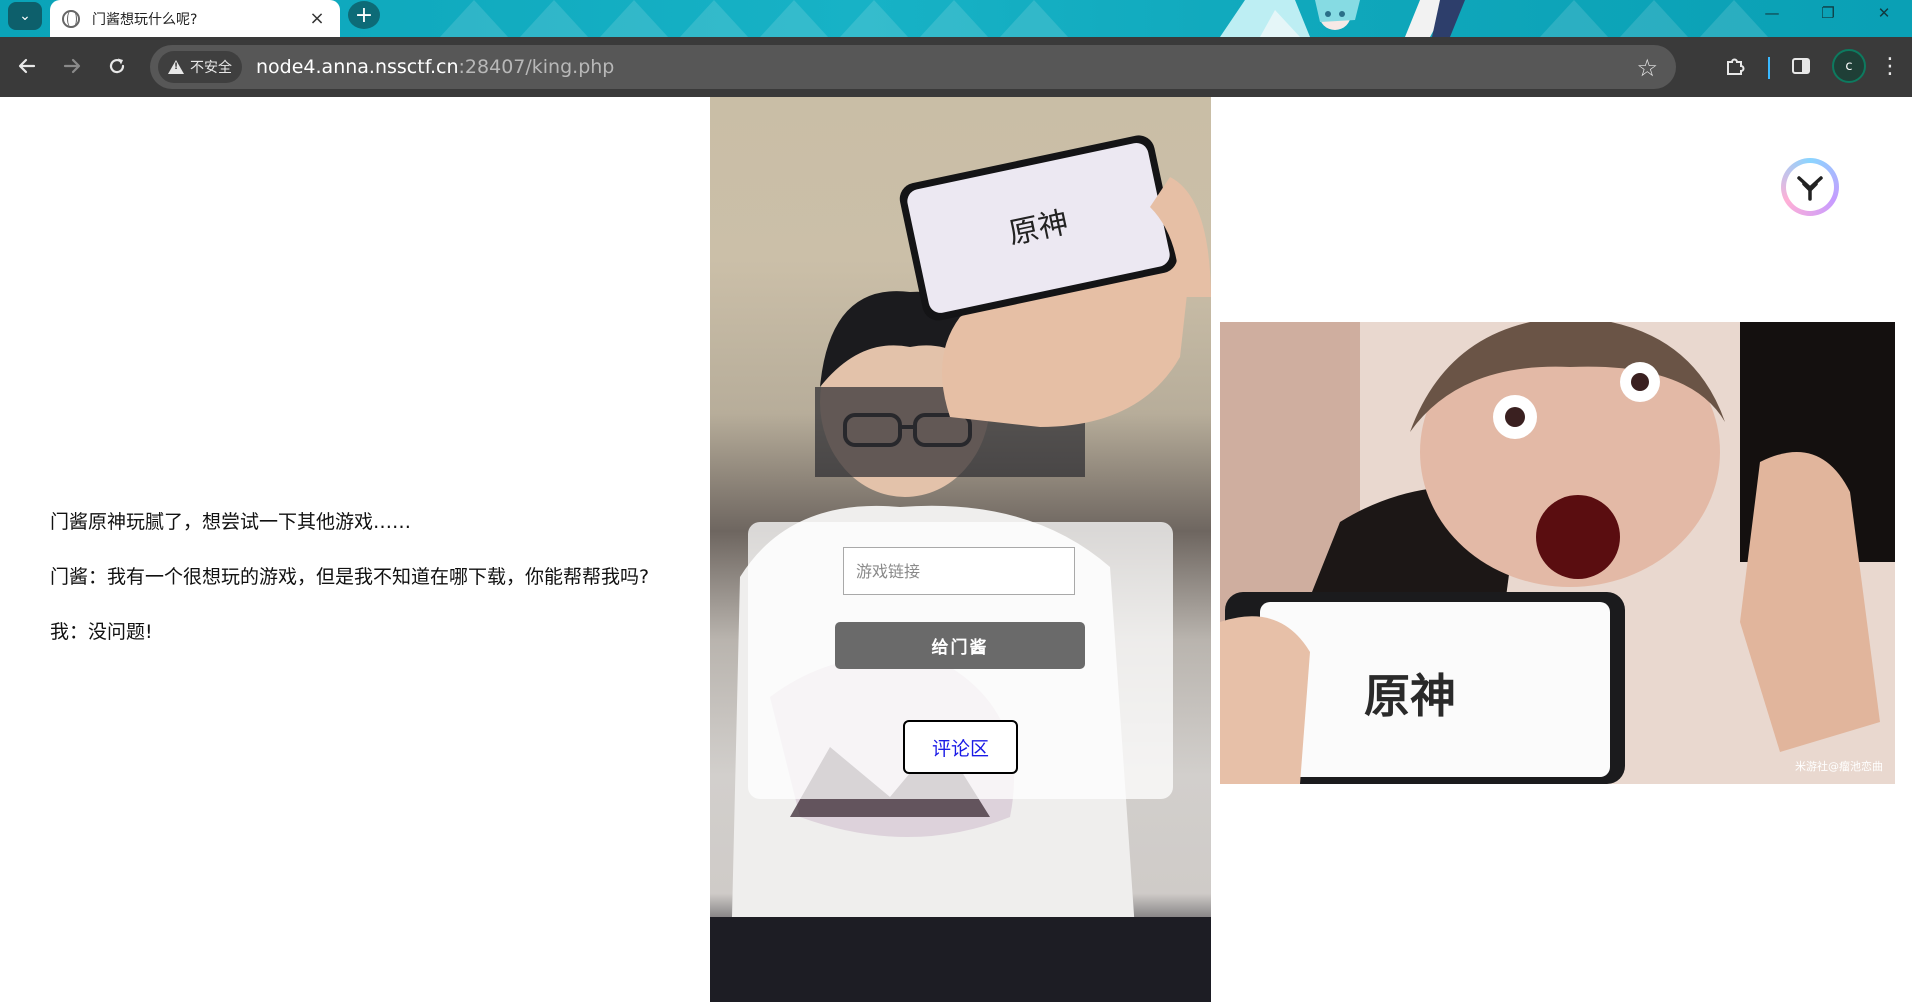  I want to click on floating-app-logo, so click(1810, 187).